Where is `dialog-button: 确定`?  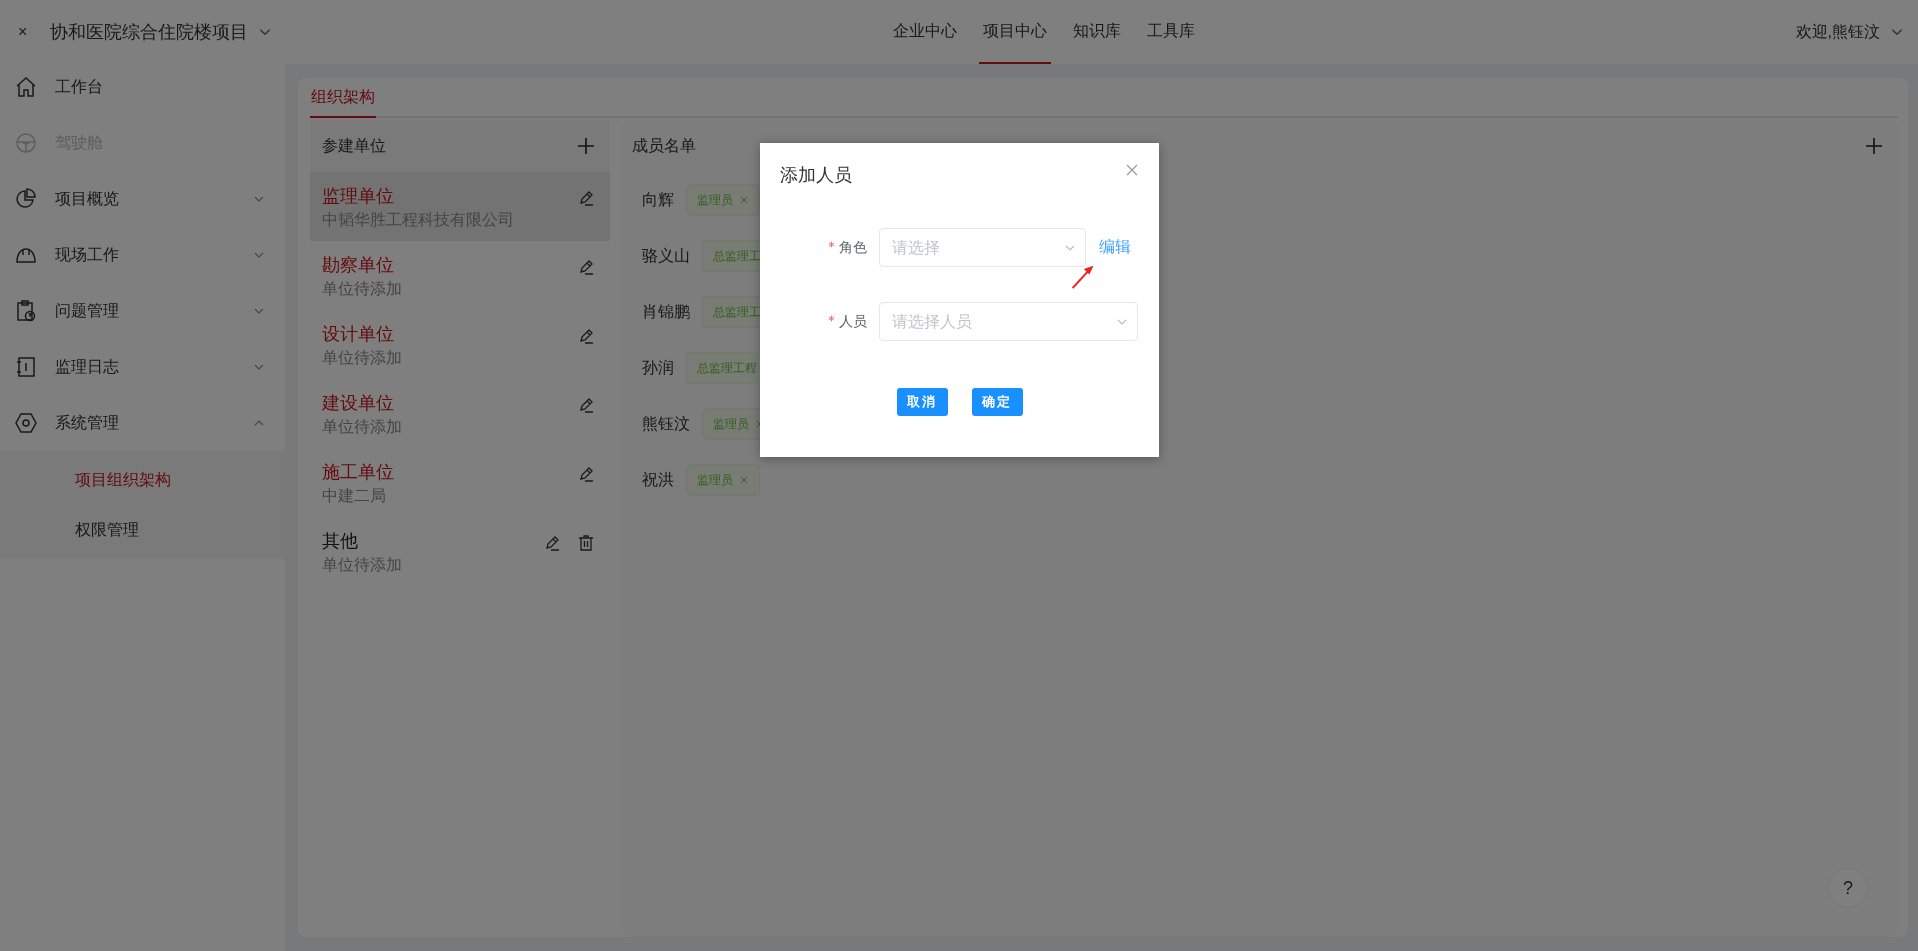 dialog-button: 确定 is located at coordinates (997, 402).